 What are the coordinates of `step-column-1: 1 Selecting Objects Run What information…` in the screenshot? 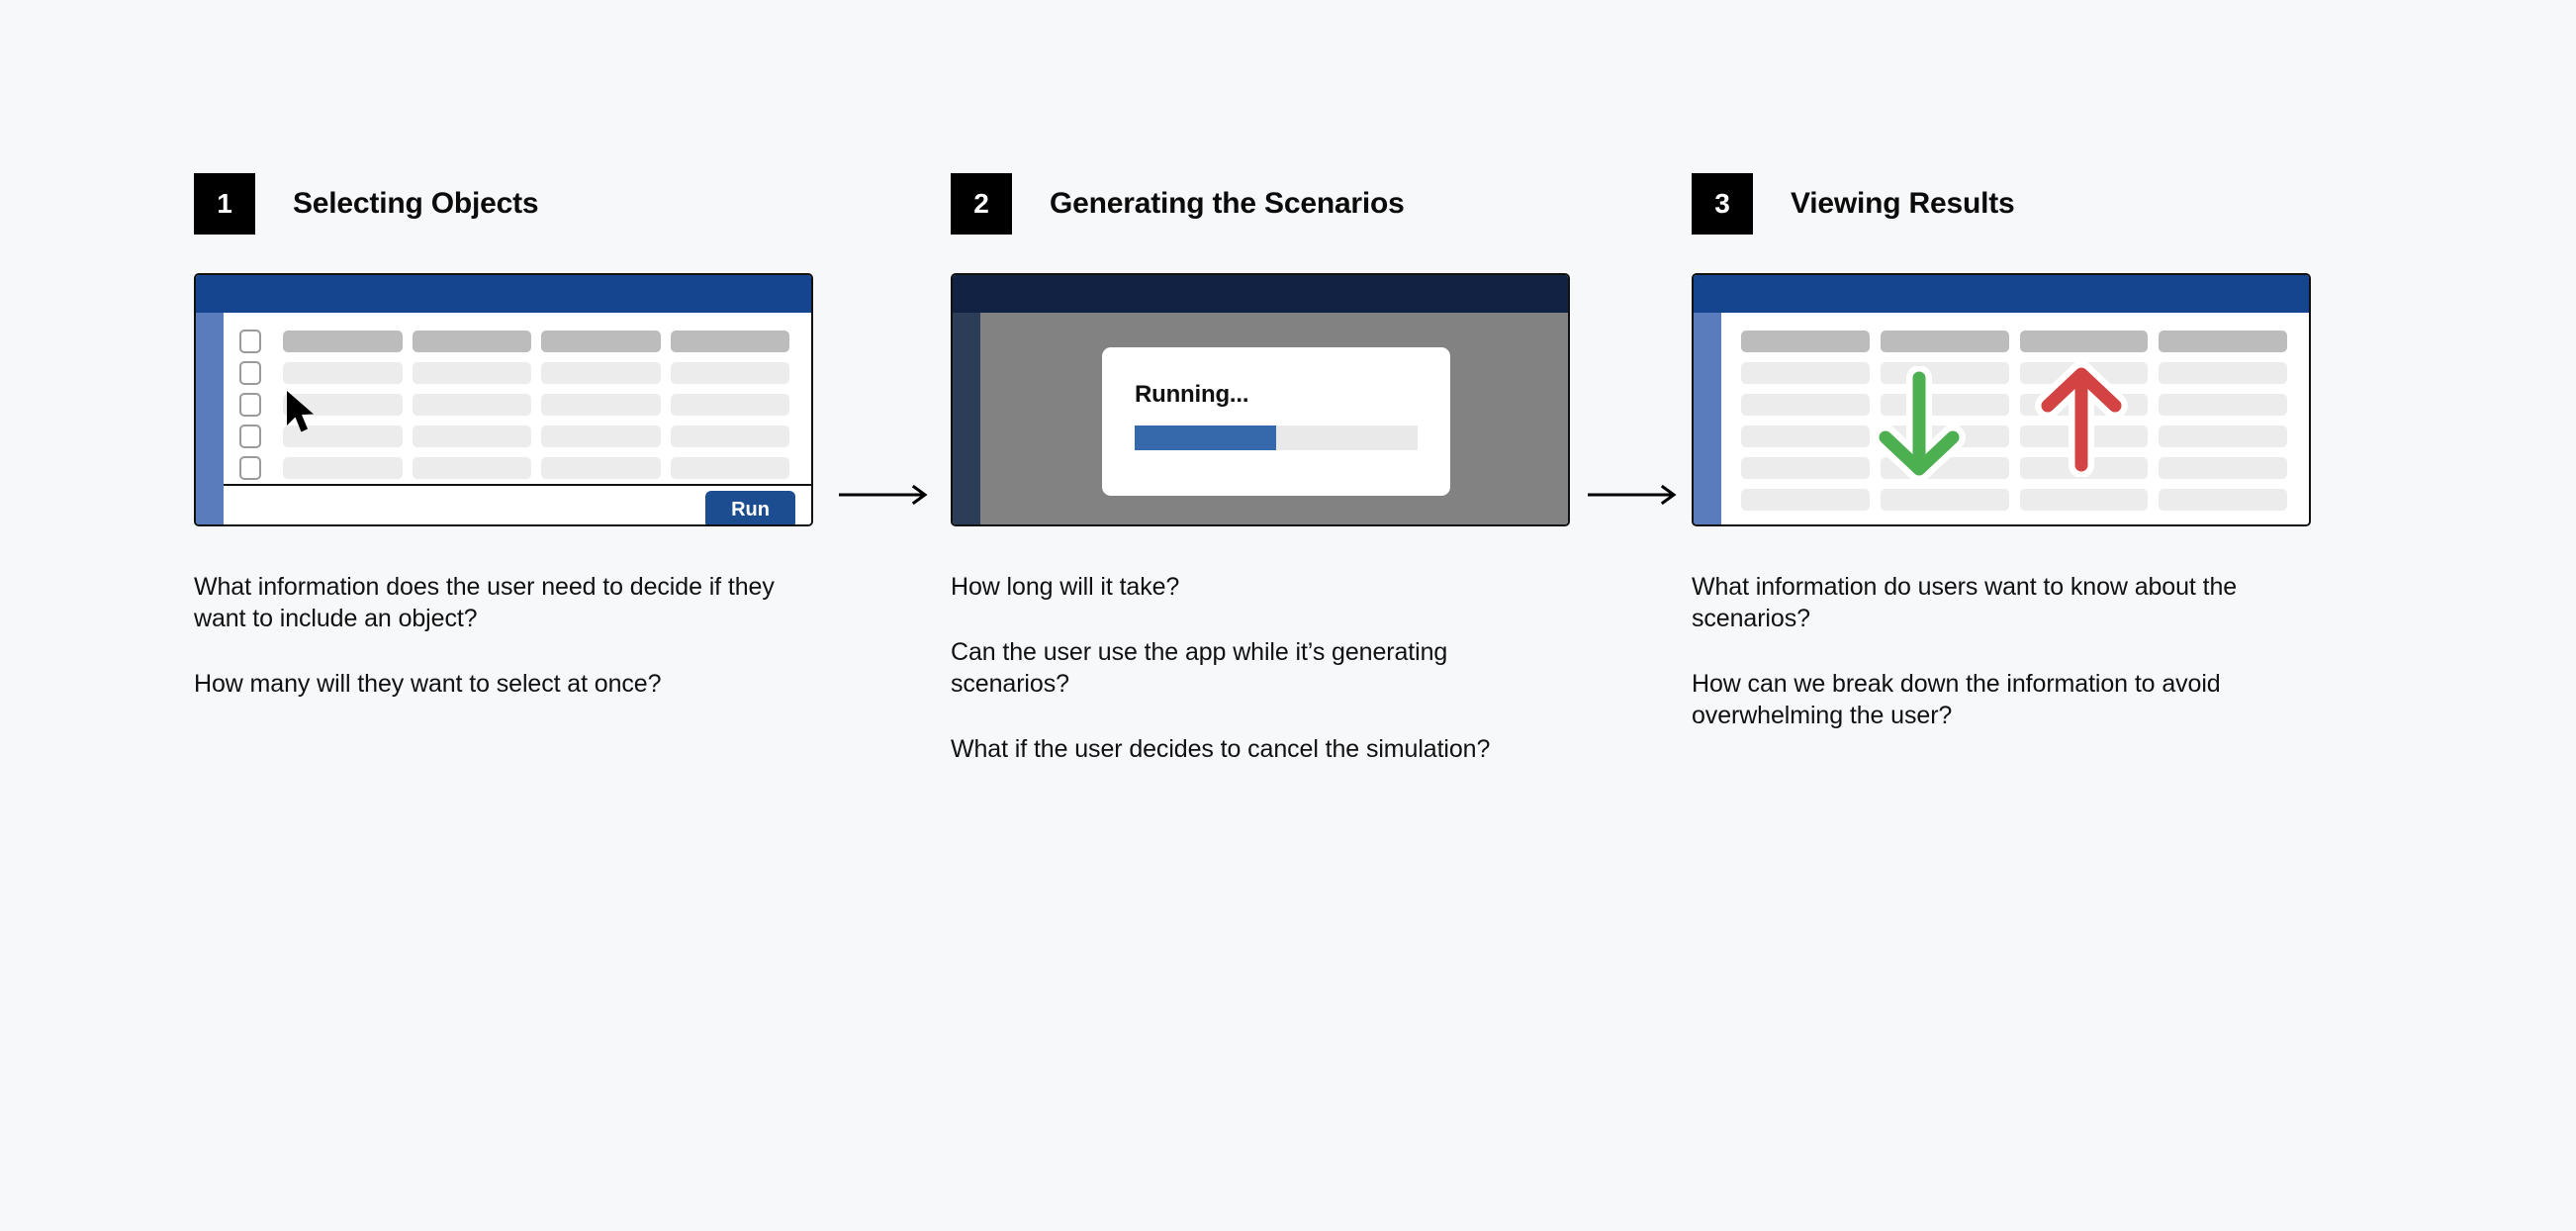 It's located at (507, 436).